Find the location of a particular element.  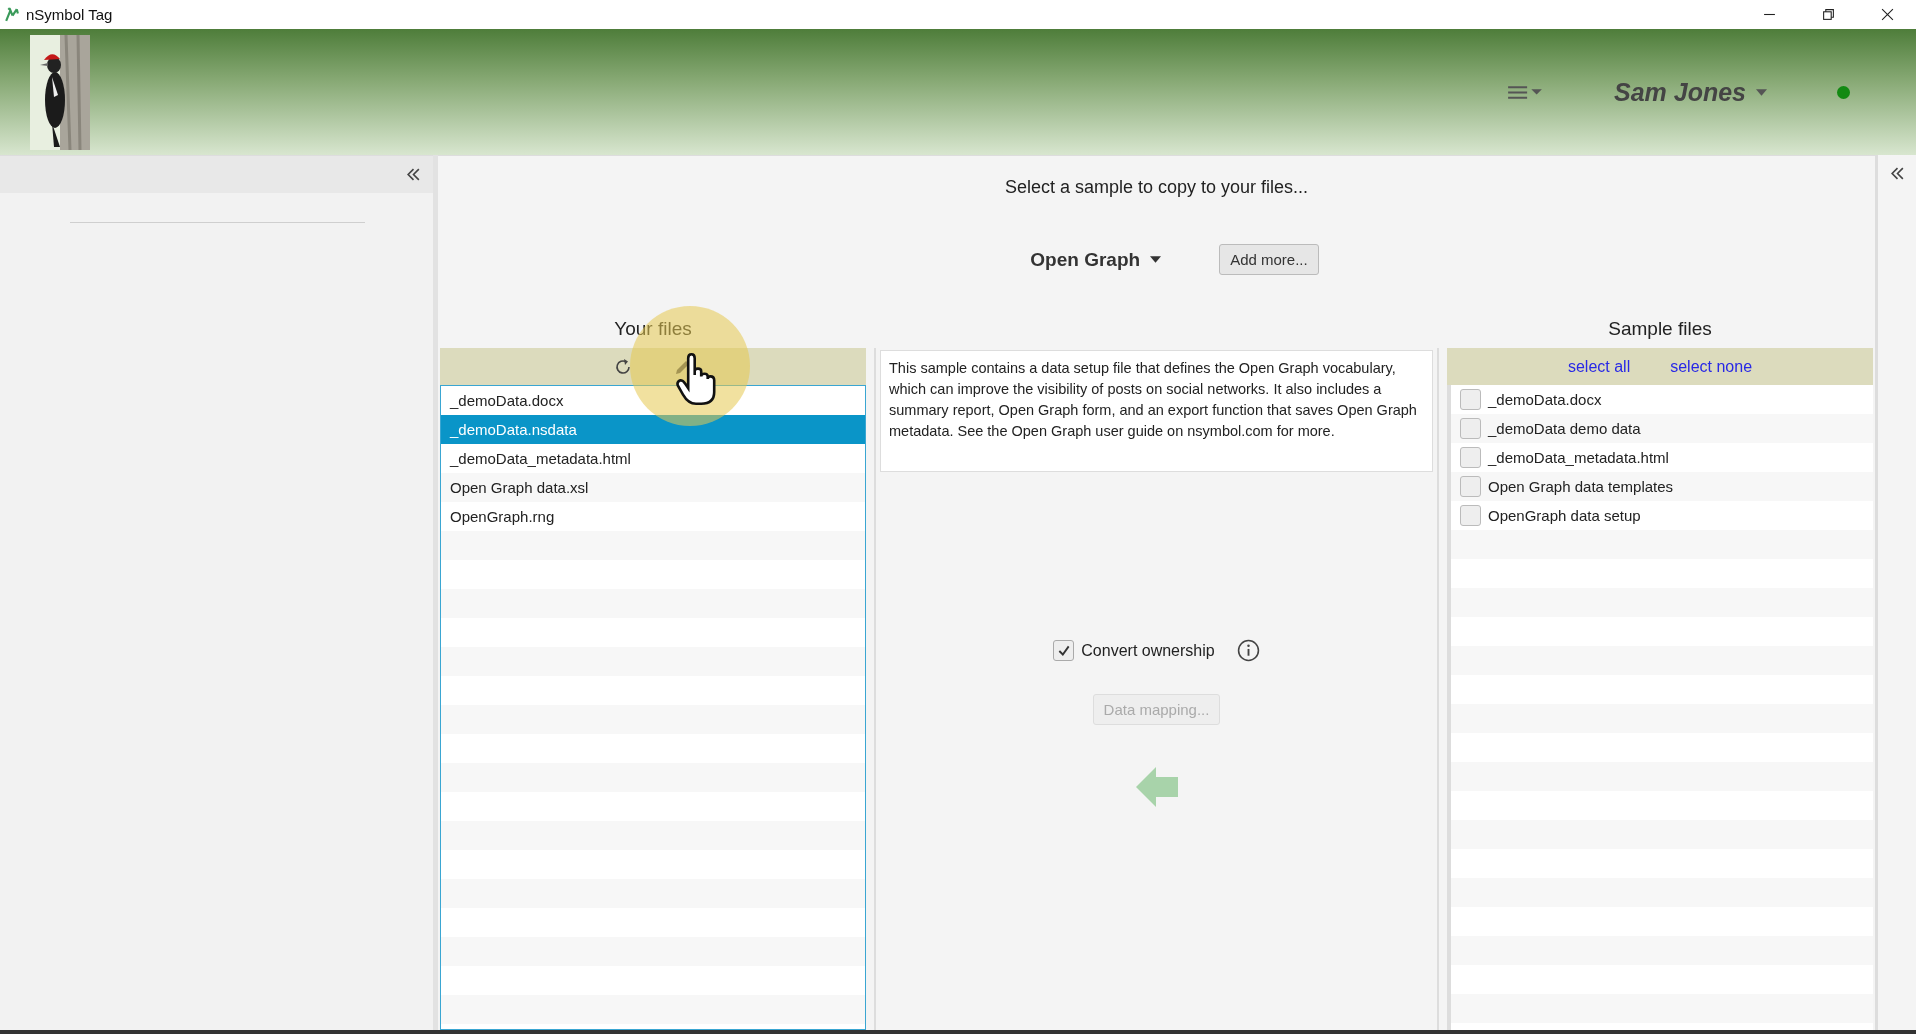

window-title: nSymbol Tag is located at coordinates (69, 14).